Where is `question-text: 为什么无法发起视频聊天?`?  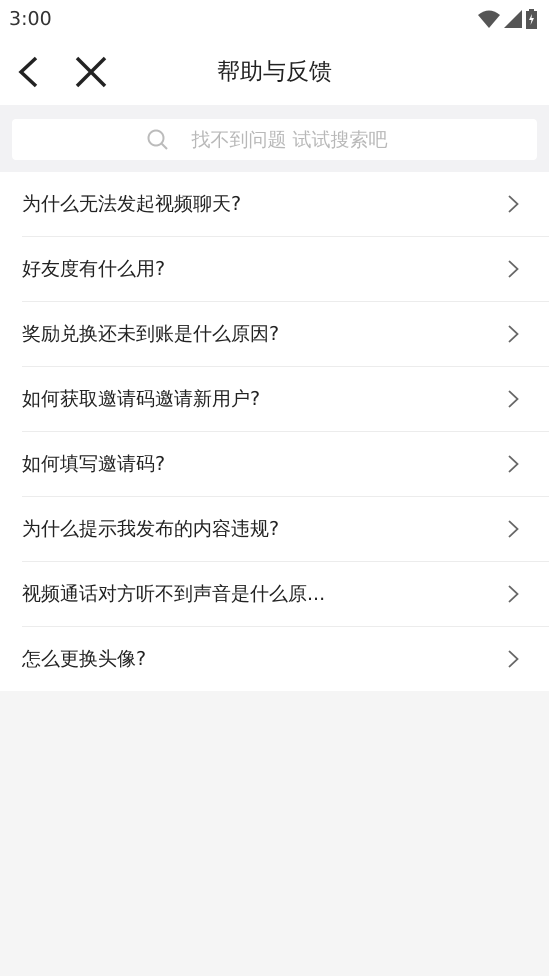
question-text: 为什么无法发起视频聊天? is located at coordinates (132, 204).